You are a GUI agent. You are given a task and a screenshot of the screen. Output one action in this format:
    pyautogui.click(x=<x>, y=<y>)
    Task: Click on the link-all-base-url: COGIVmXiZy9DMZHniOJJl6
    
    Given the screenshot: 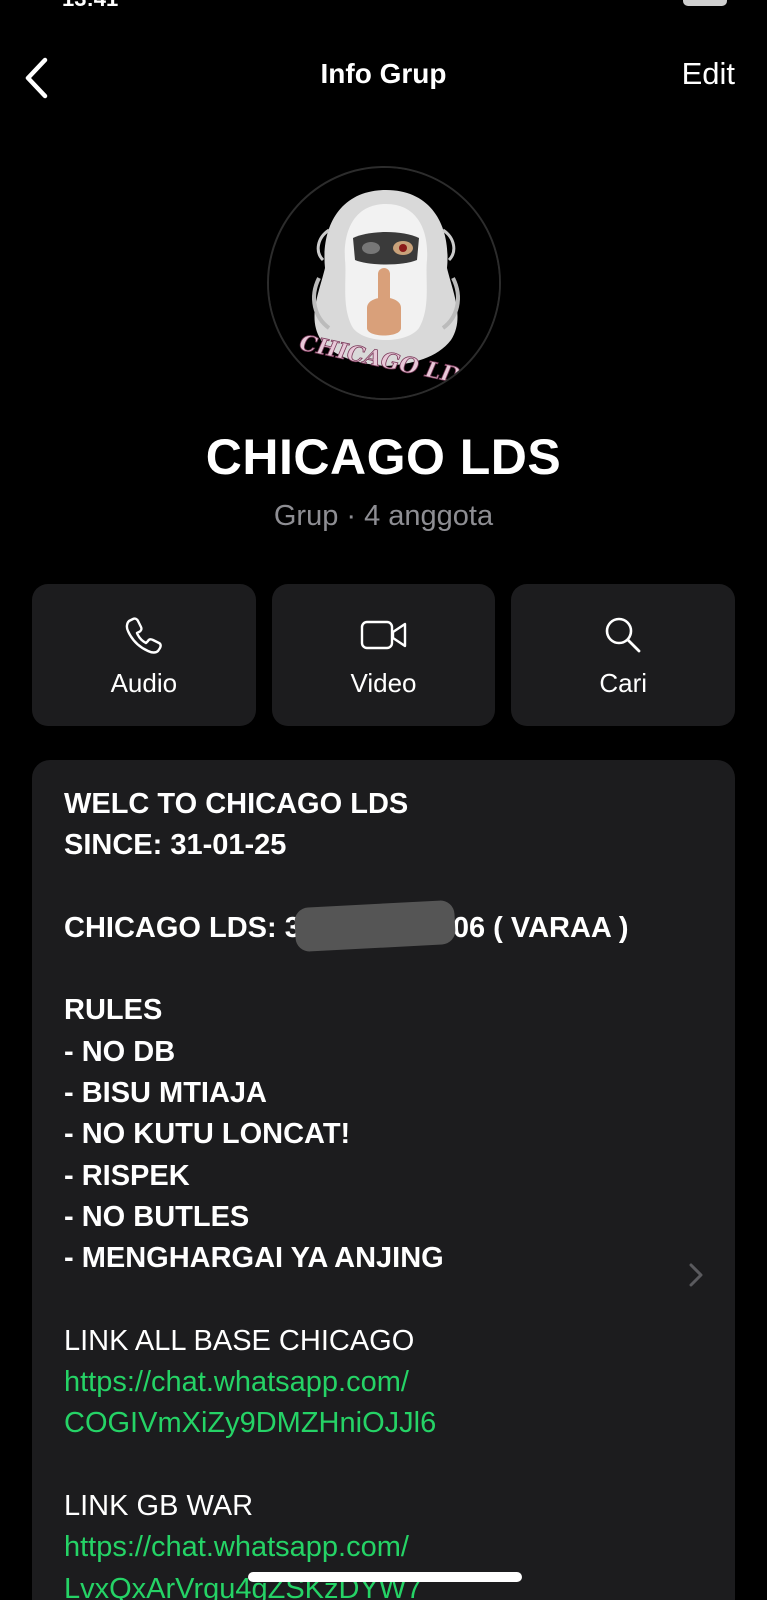 What is the action you would take?
    pyautogui.click(x=364, y=1423)
    